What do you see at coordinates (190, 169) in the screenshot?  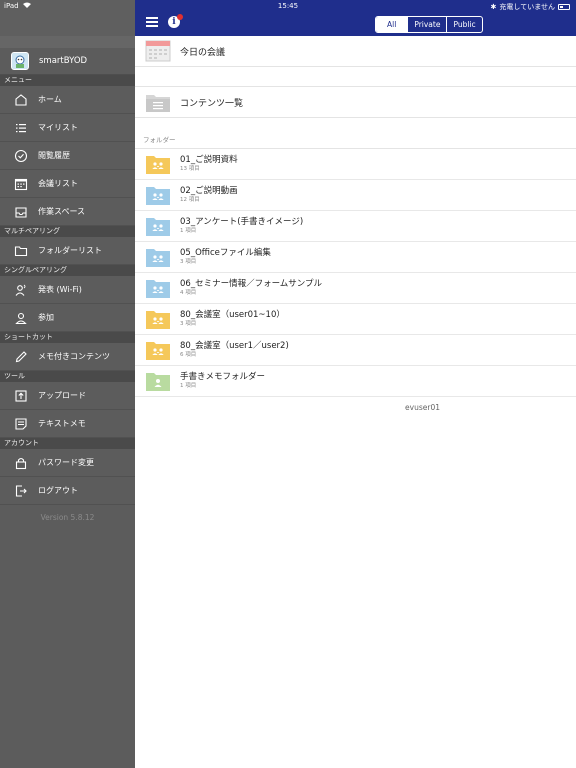 I see `folder-item-count: 13 項目` at bounding box center [190, 169].